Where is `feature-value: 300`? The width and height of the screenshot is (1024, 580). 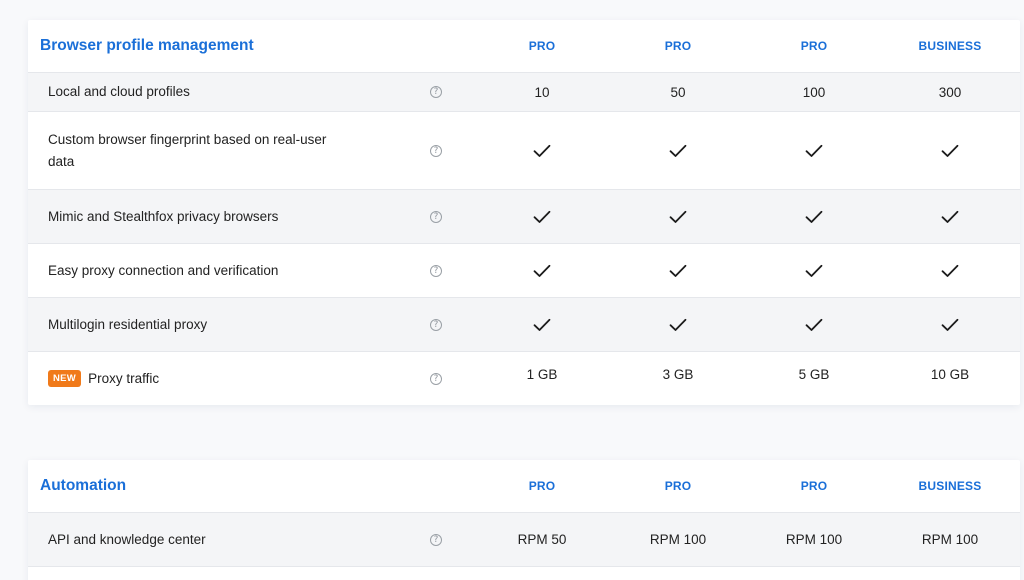 feature-value: 300 is located at coordinates (950, 92).